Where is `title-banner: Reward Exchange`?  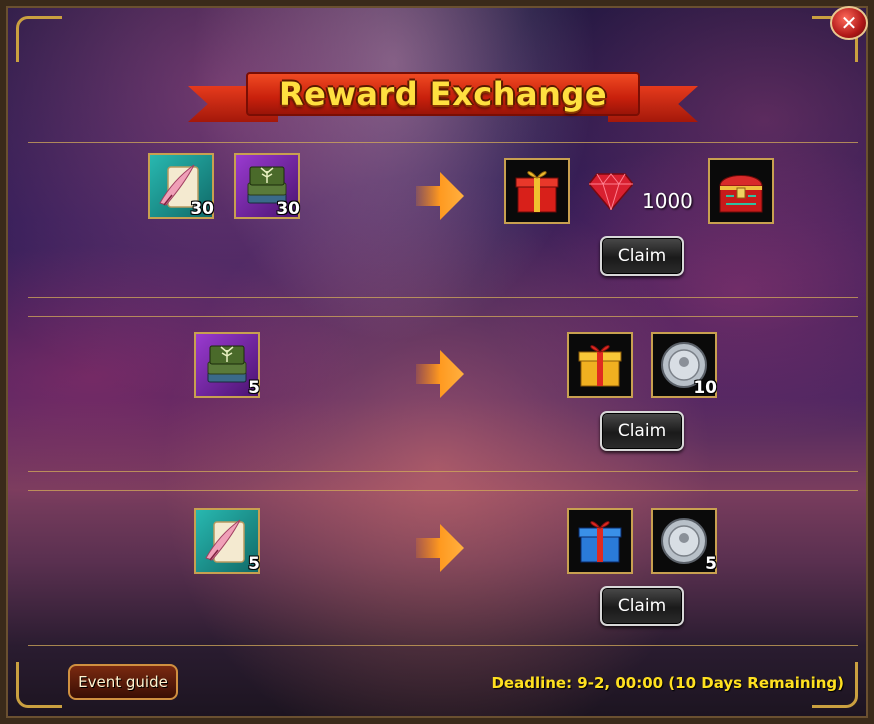
title-banner: Reward Exchange is located at coordinates (443, 100).